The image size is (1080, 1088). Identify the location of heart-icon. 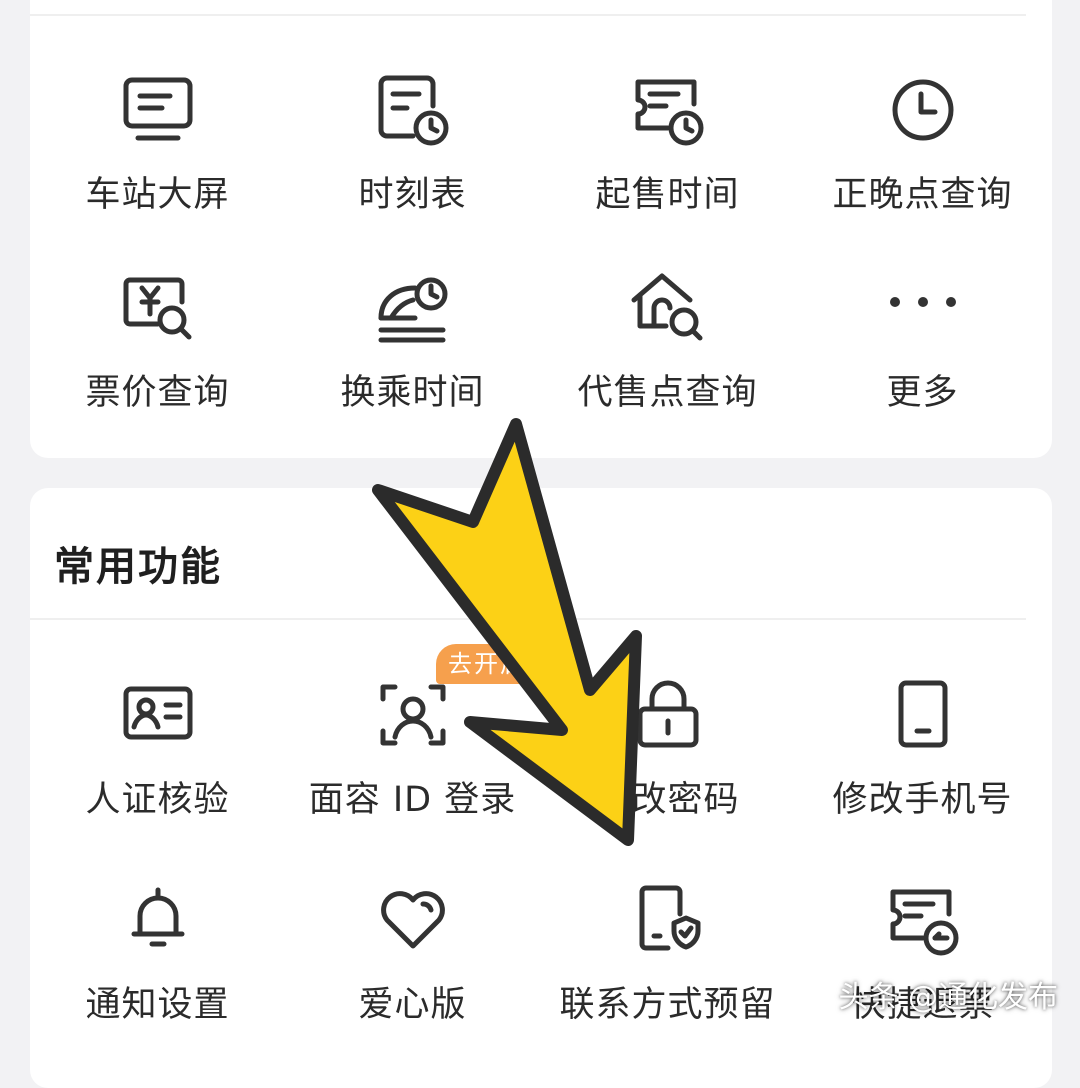
(413, 920).